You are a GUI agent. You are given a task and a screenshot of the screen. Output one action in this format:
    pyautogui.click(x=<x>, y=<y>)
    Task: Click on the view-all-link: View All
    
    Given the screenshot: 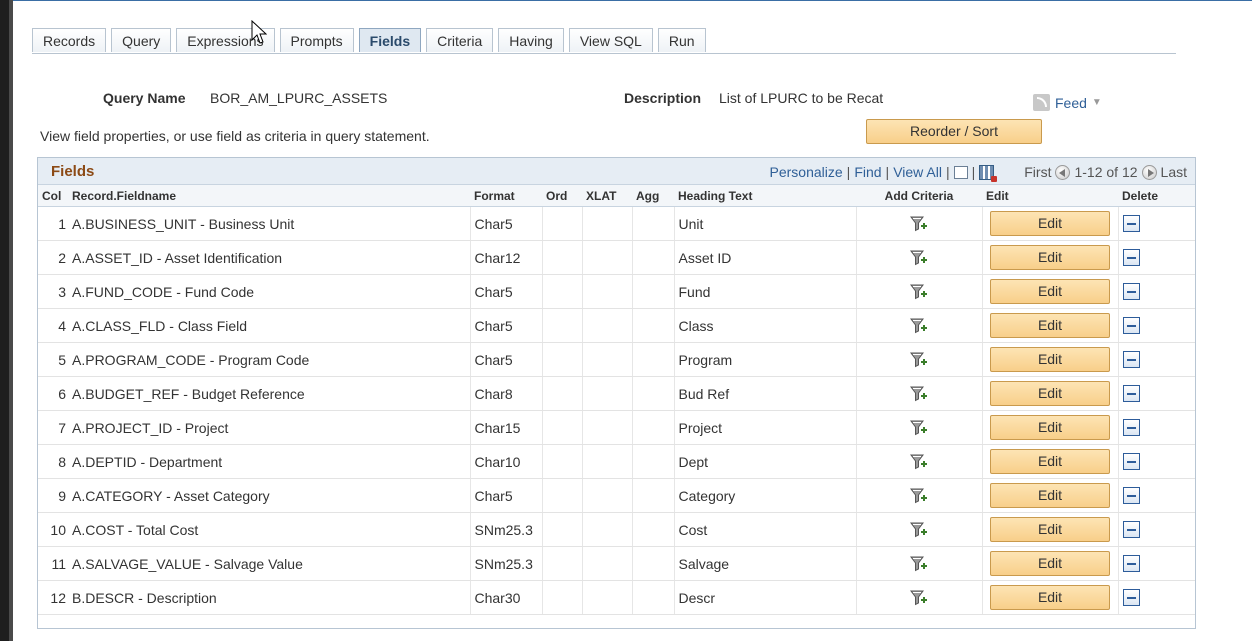 What is the action you would take?
    pyautogui.click(x=917, y=172)
    